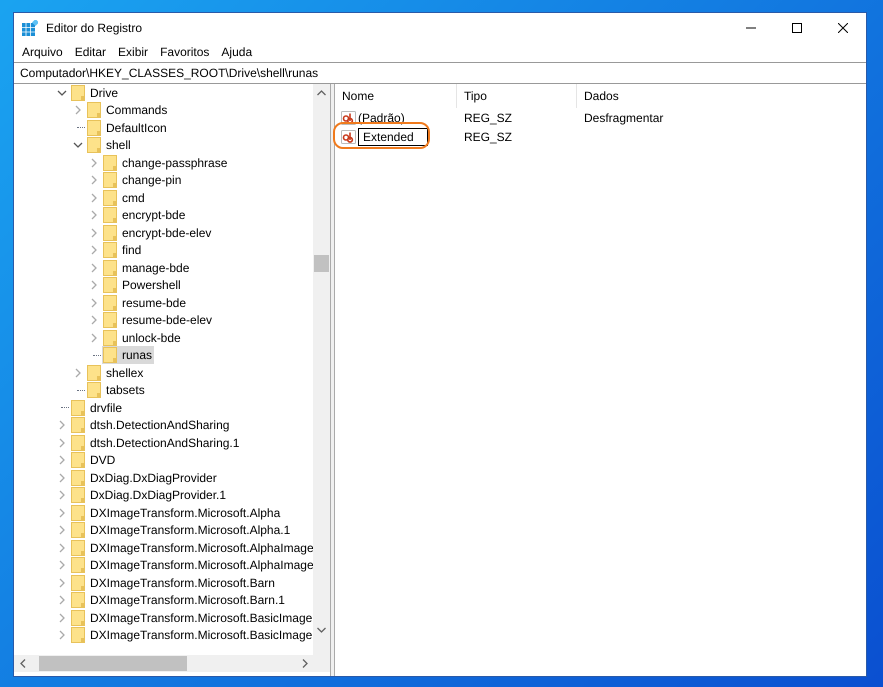  I want to click on address-field: Computador\HKEY_CLASSES_ROOT\Drive\shell\runas, so click(440, 73).